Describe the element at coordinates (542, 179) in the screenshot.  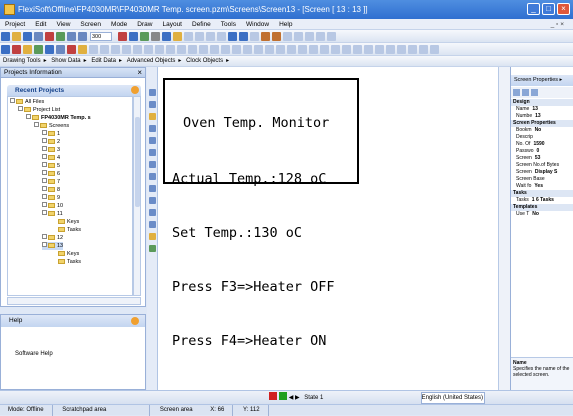
I see `property-row: Screen Base` at that location.